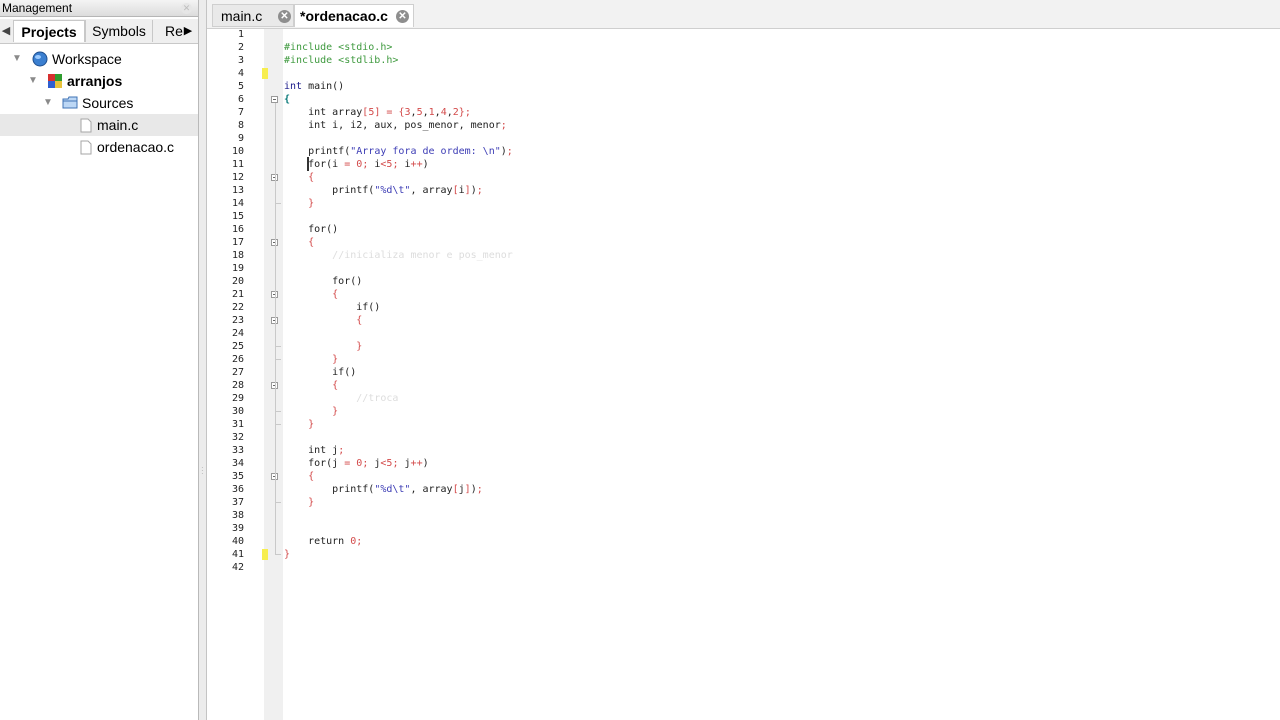 The image size is (1280, 720). Describe the element at coordinates (323, 541) in the screenshot. I see `code-line: return 0;` at that location.